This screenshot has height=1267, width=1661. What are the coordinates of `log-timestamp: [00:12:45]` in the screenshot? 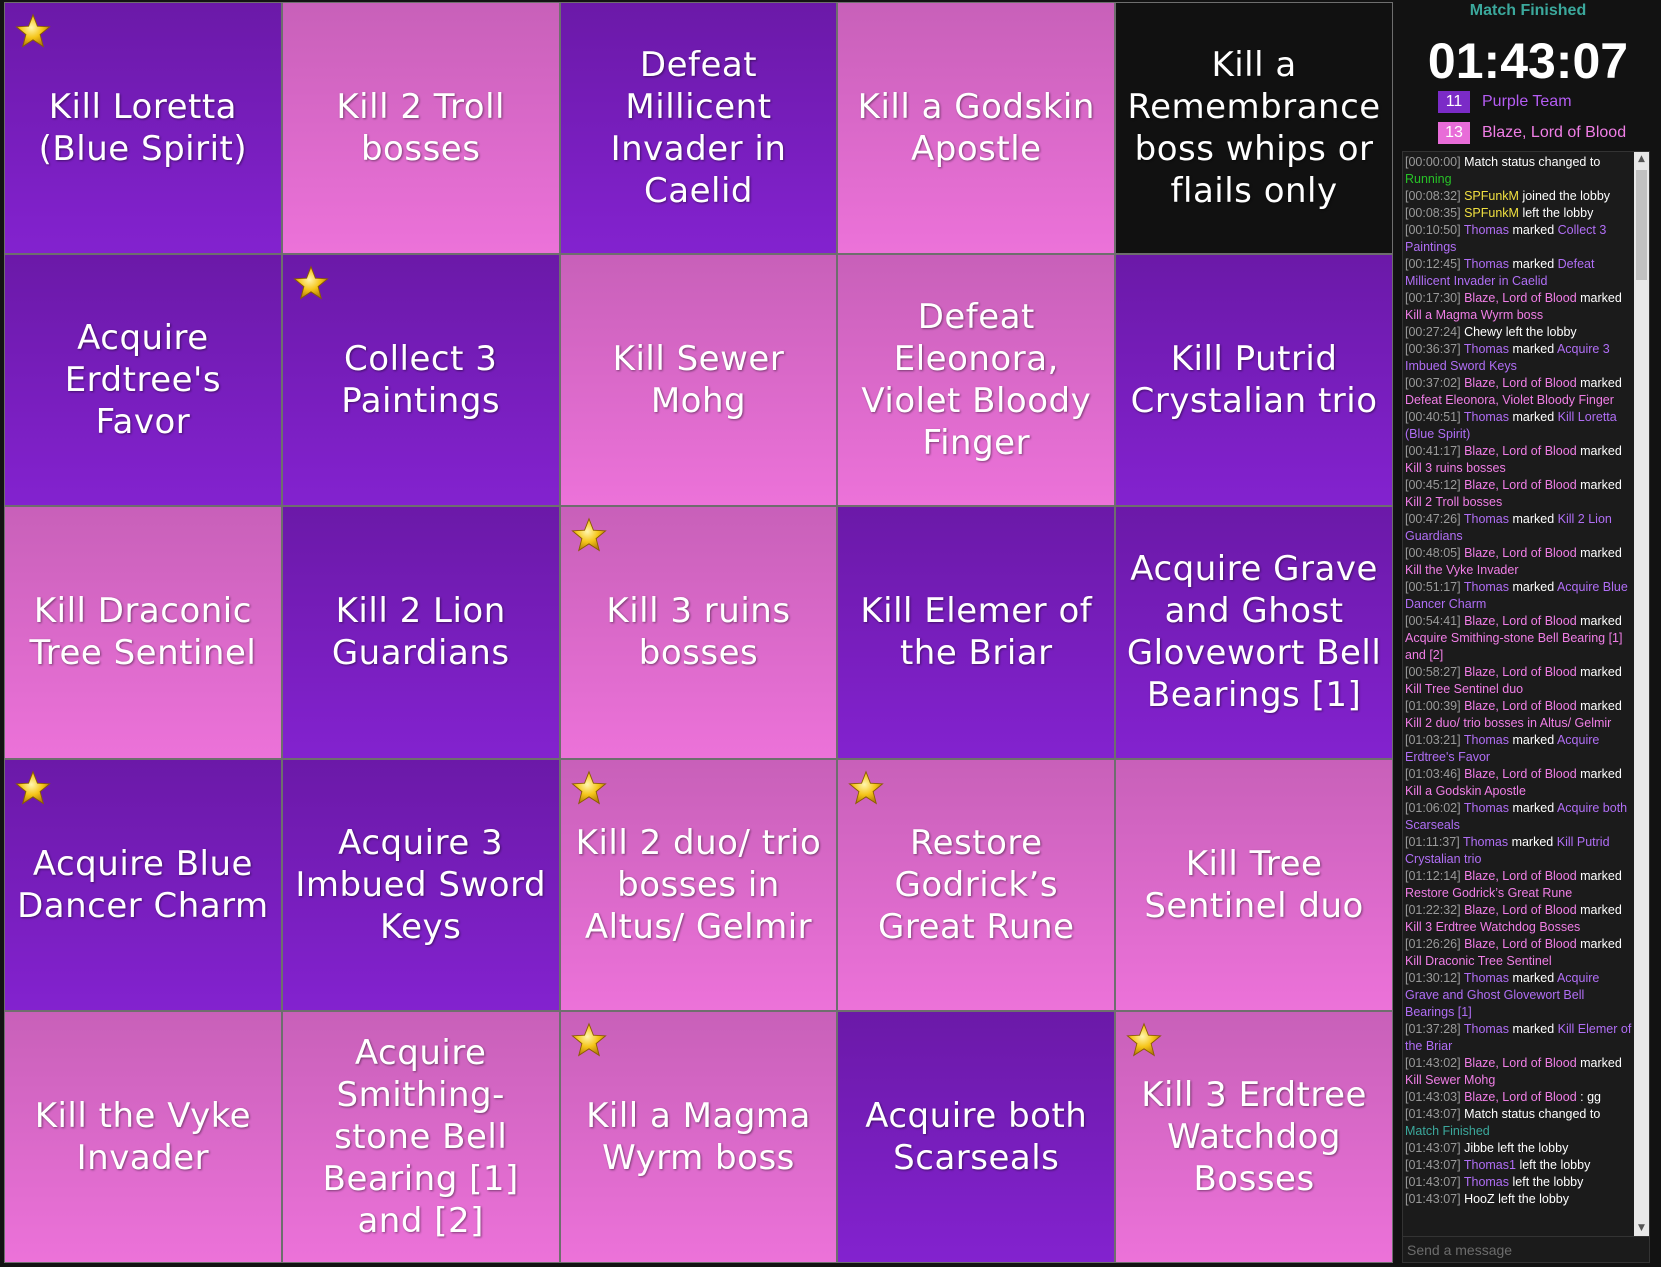 It's located at (1433, 264).